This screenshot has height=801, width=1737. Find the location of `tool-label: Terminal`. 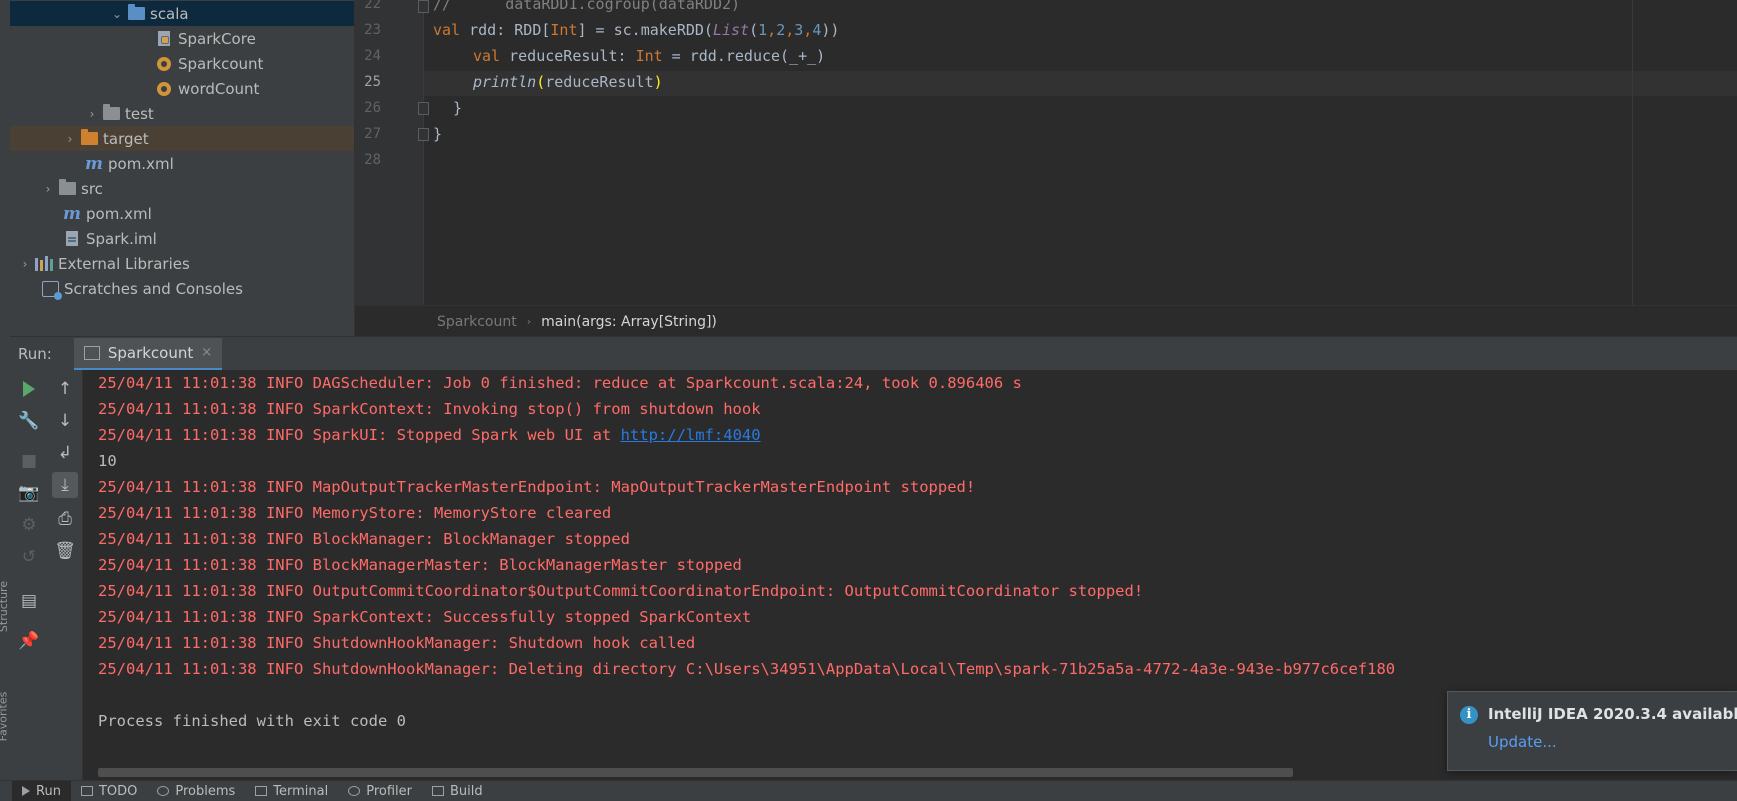

tool-label: Terminal is located at coordinates (301, 791).